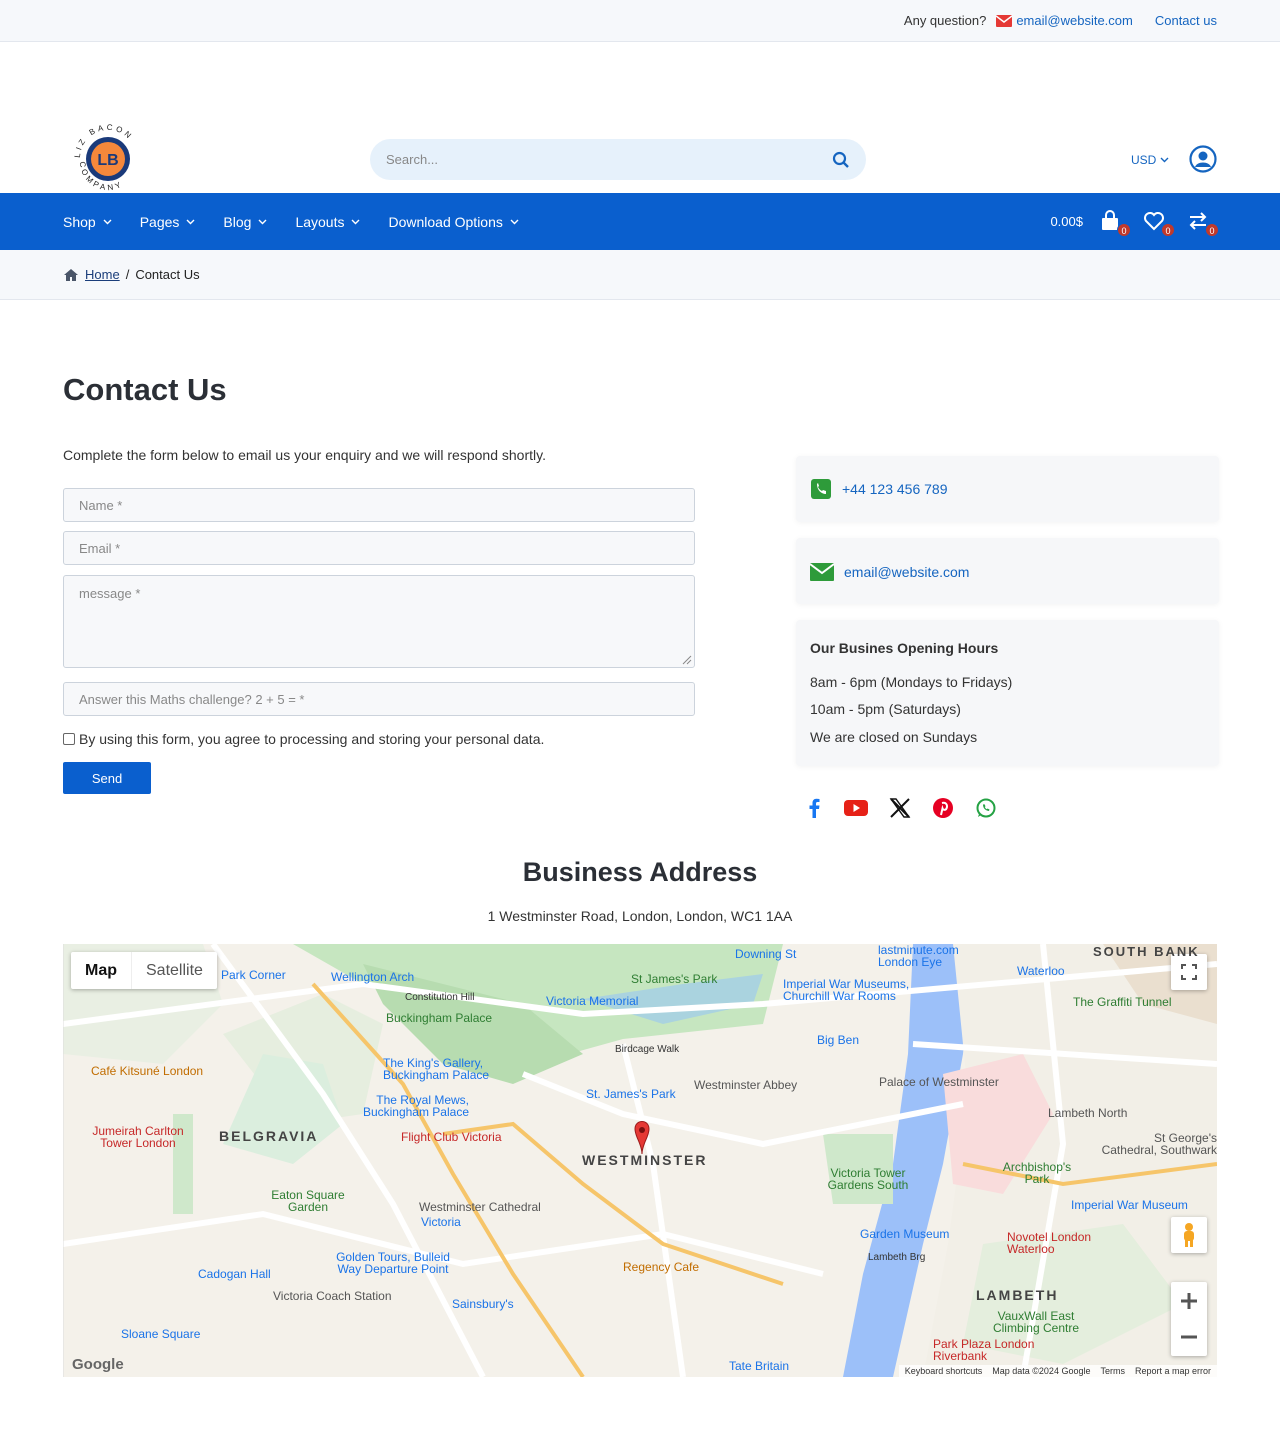  I want to click on map-label: Sloane Square, so click(161, 1334).